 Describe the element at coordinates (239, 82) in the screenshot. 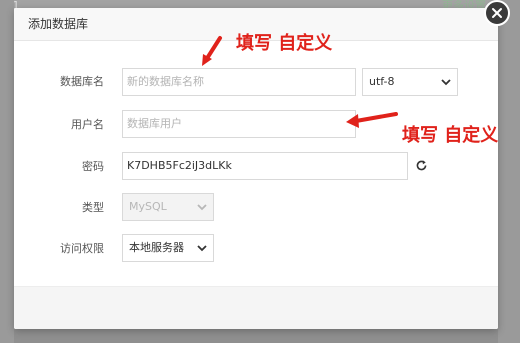

I see `db-name-input: 新的数据库名称` at that location.